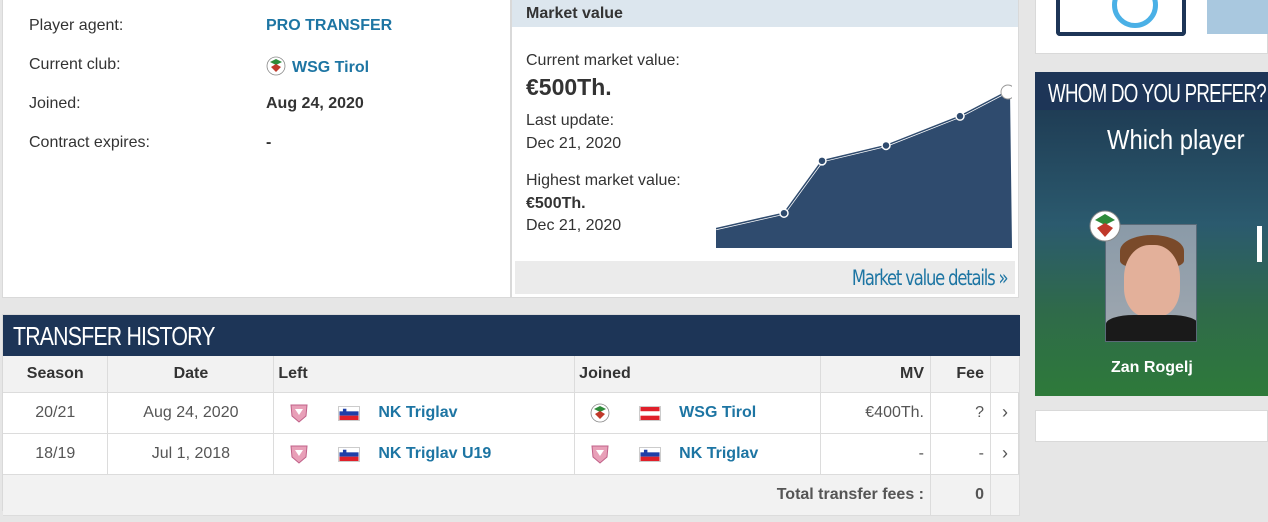 This screenshot has width=1268, height=522. I want to click on left-club-cell: NK Triglav, so click(424, 413).